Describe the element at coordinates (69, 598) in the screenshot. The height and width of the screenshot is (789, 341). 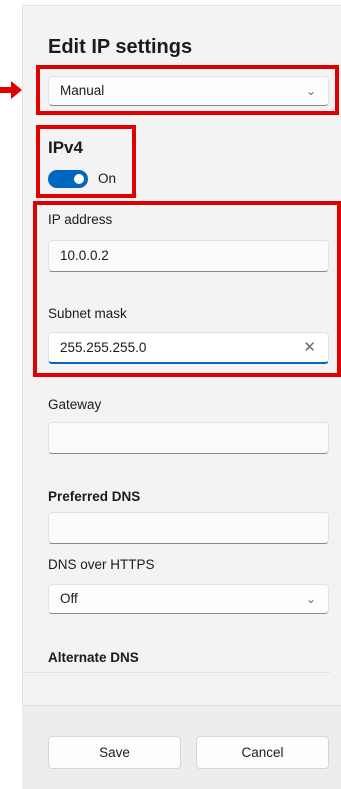
I see `dns-over-https-value: Off` at that location.